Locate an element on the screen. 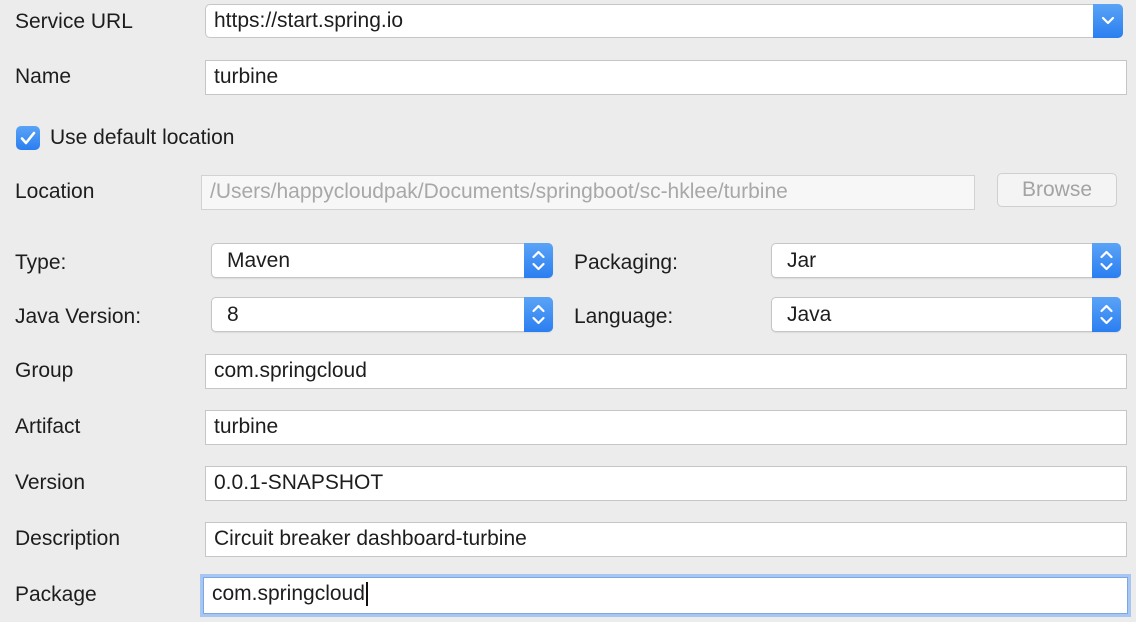 Image resolution: width=1136 pixels, height=622 pixels. service-url-label: Service URL is located at coordinates (74, 21).